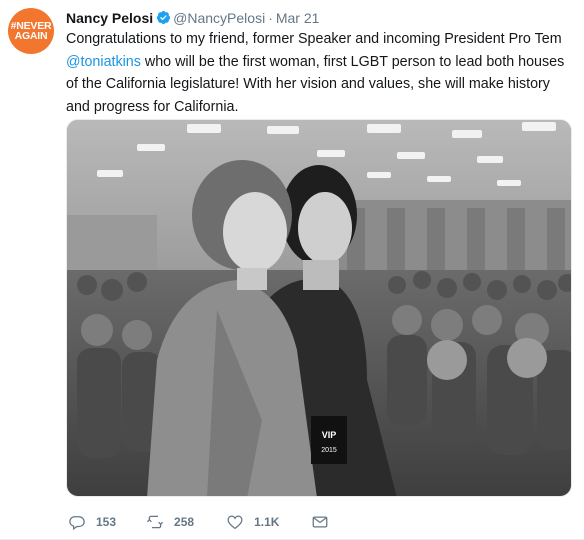  Describe the element at coordinates (92, 522) in the screenshot. I see `reply-button: 153` at that location.